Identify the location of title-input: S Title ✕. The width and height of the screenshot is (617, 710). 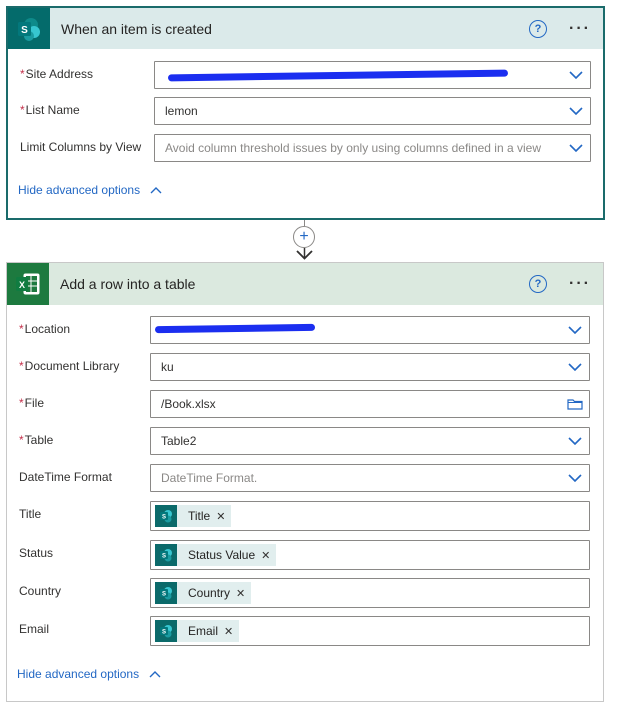
(370, 516).